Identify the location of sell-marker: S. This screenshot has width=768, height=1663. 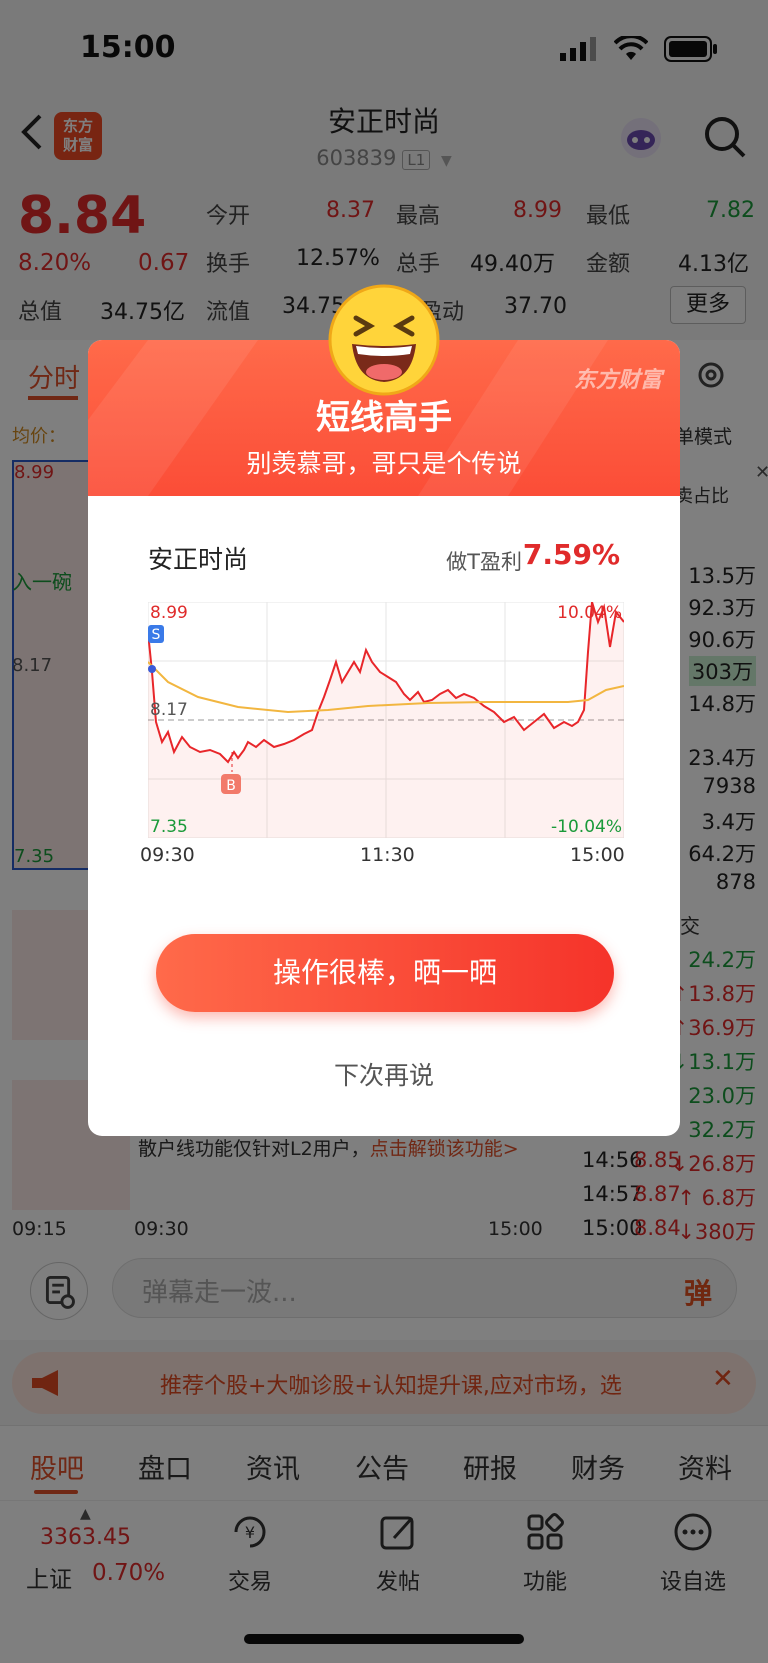
(156, 635).